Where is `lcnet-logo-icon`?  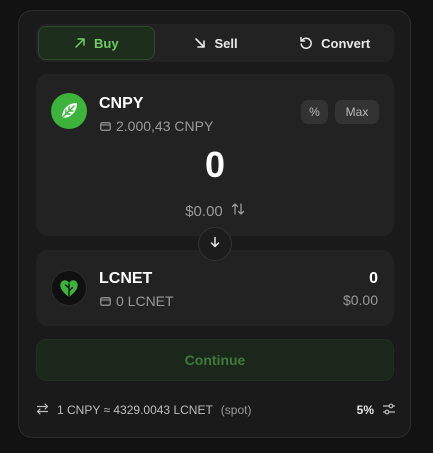
lcnet-logo-icon is located at coordinates (69, 288).